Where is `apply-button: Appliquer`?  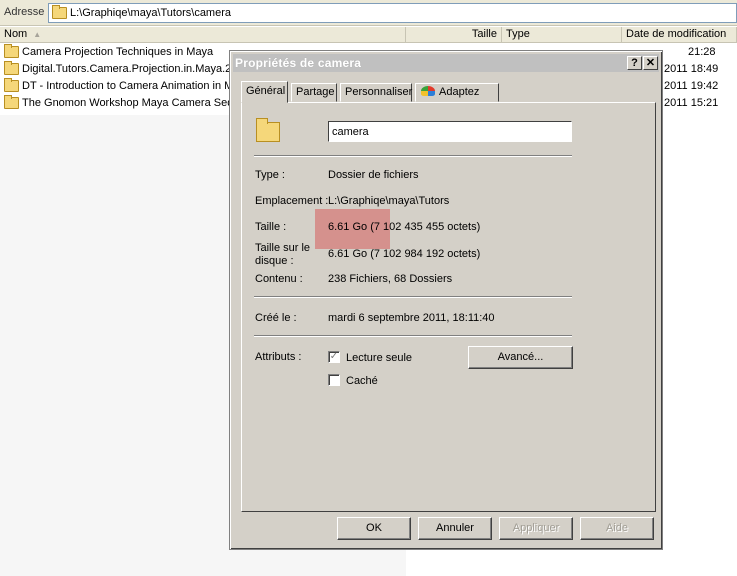 apply-button: Appliquer is located at coordinates (536, 528).